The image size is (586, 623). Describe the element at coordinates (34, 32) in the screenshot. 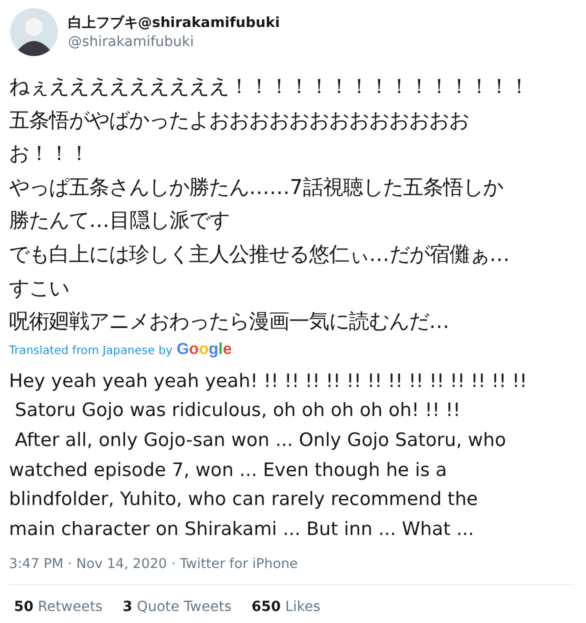

I see `avatar` at that location.